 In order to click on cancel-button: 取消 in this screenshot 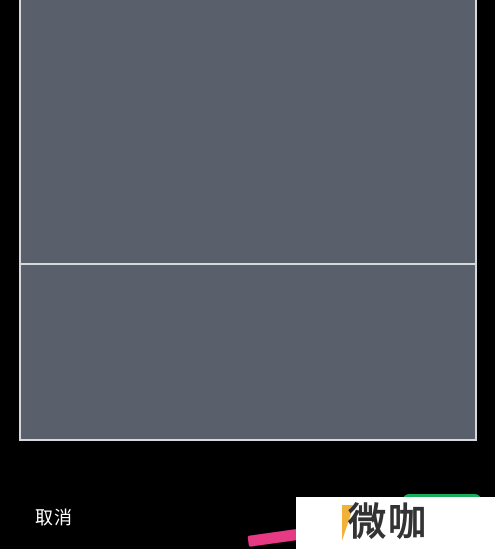, I will do `click(54, 517)`.